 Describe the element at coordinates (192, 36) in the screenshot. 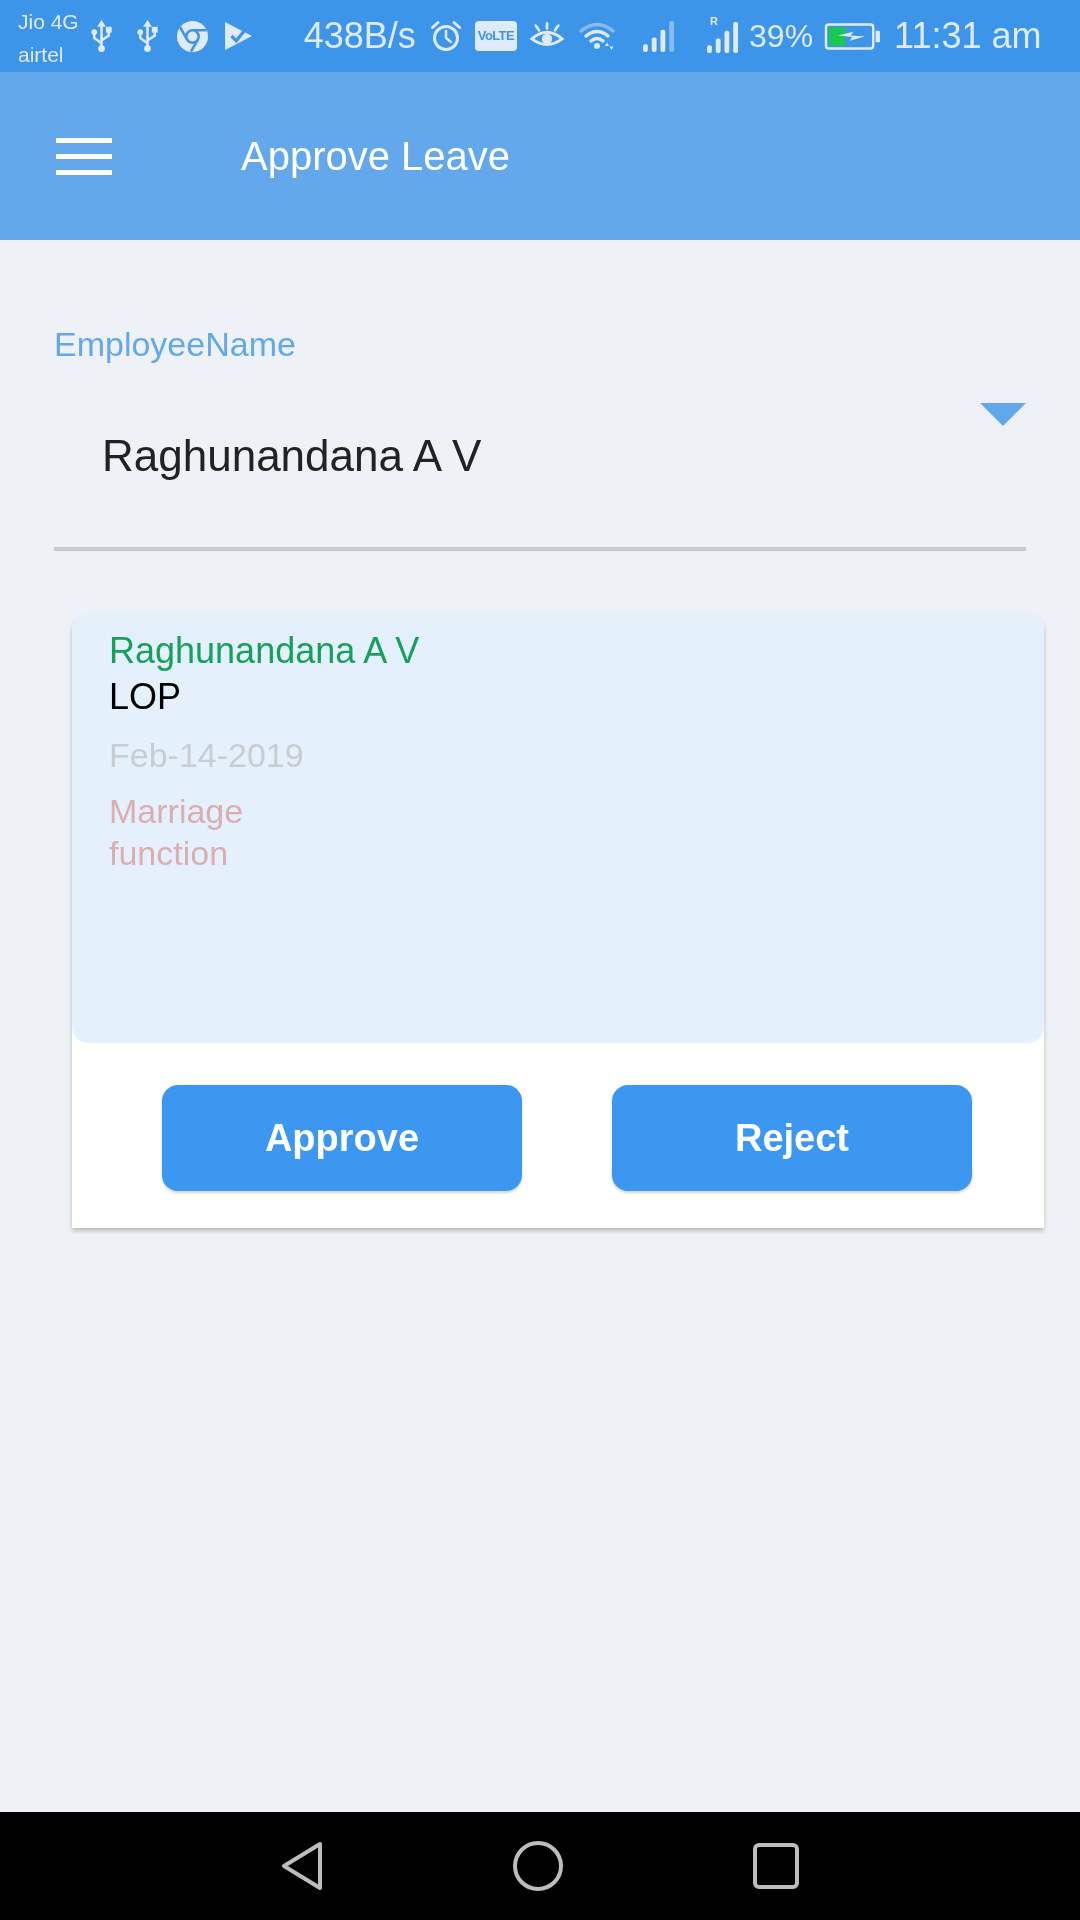

I see `aperture-icon` at that location.